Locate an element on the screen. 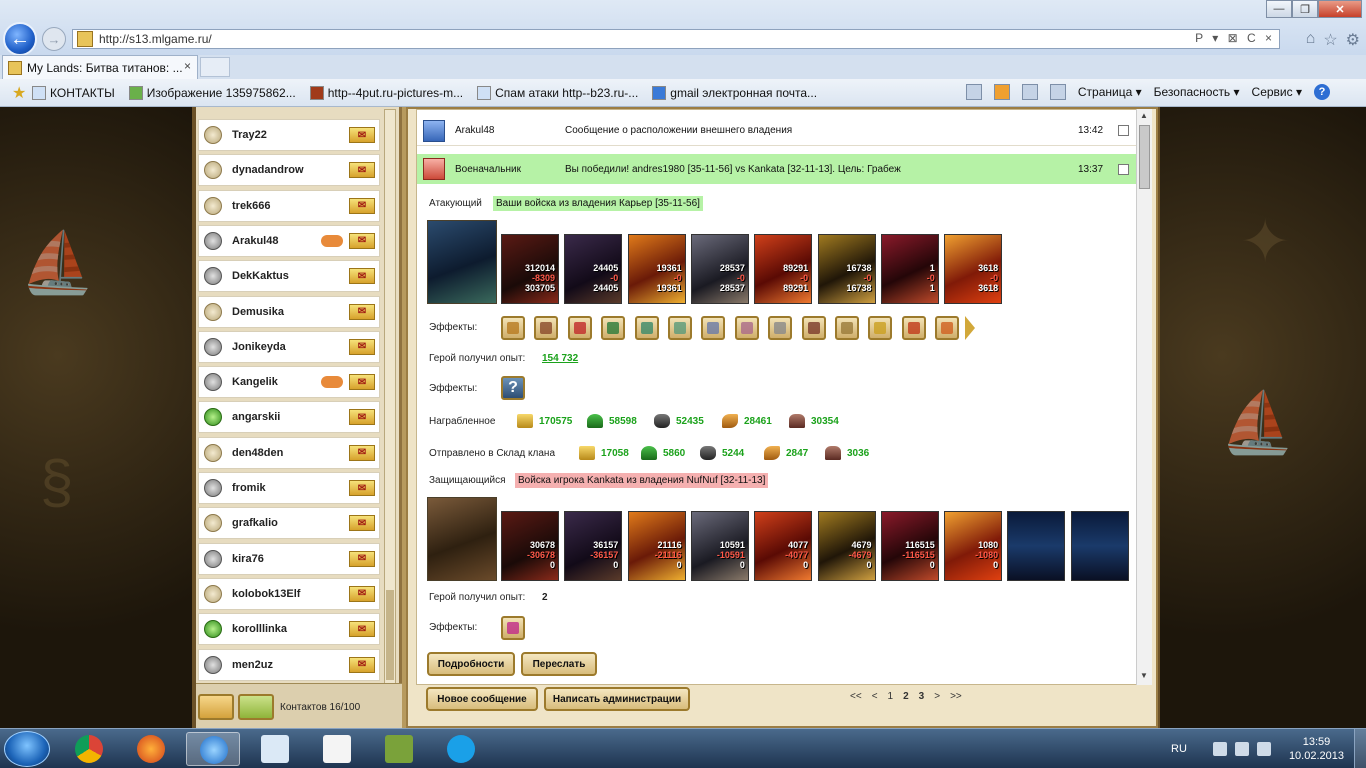  clock: 13:59 10.02.2013 is located at coordinates (1316, 749).